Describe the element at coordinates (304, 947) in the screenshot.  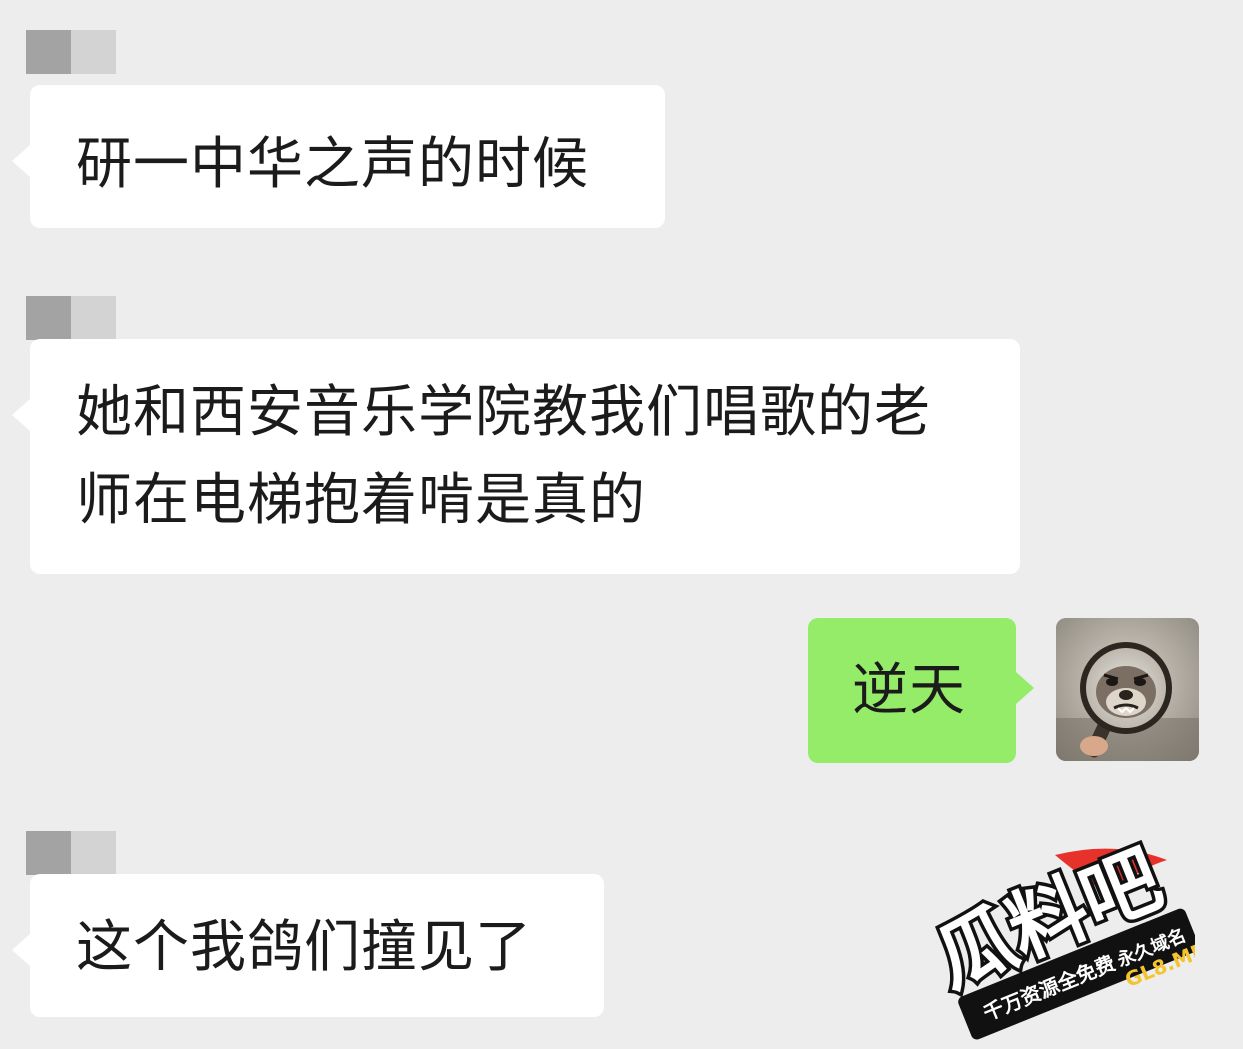
I see `message-text: 这个我鸽们撞见了` at that location.